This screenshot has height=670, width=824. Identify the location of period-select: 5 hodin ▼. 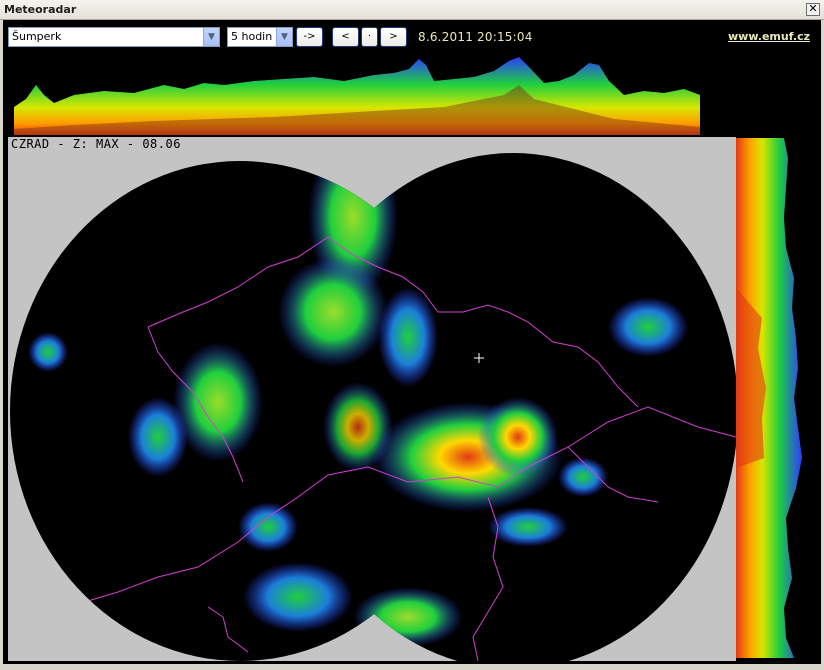
(260, 37).